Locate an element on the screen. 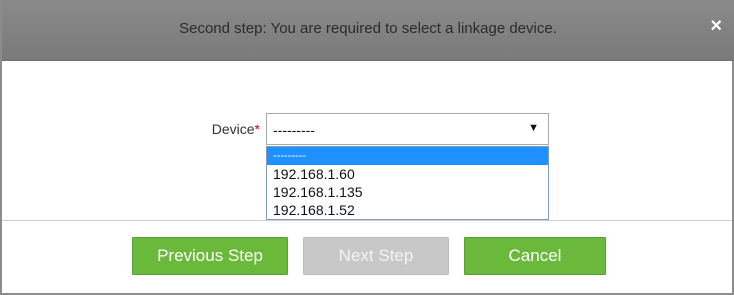  device-option: 192.168.1.135 is located at coordinates (407, 192).